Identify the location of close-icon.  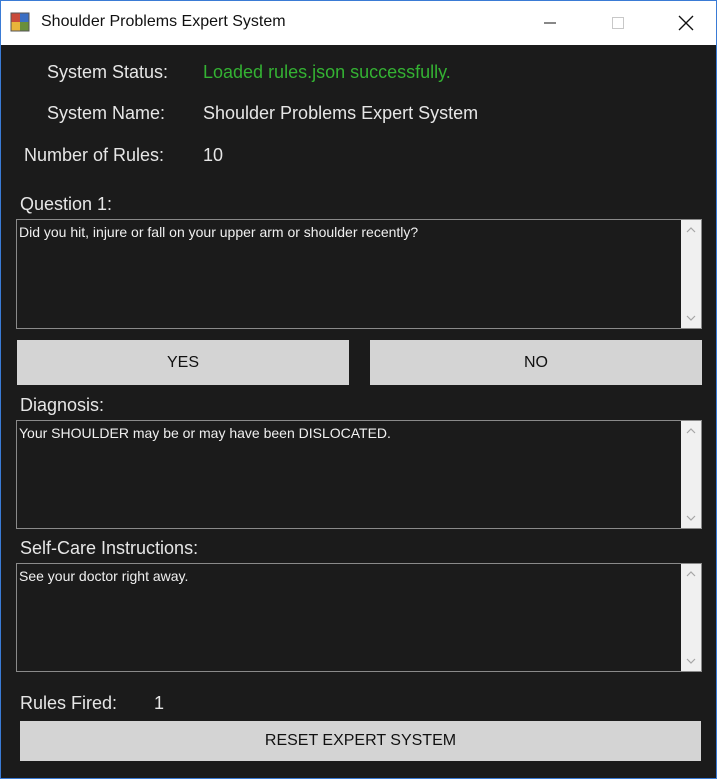
(686, 23).